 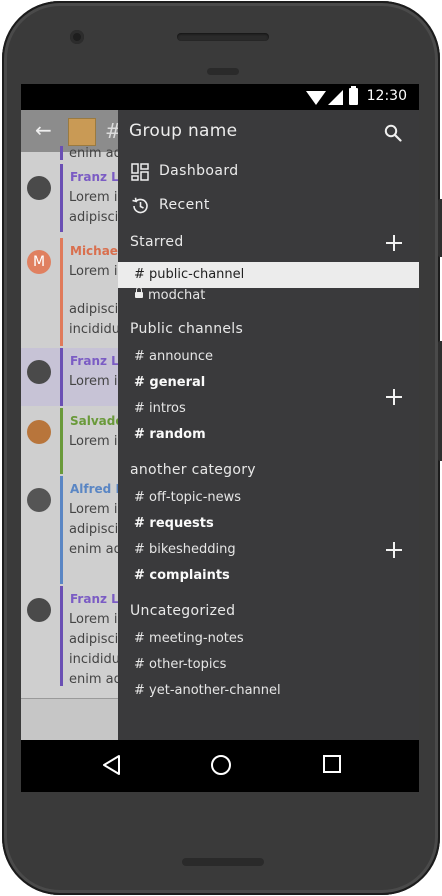 I want to click on volume-rocker, so click(x=440, y=401).